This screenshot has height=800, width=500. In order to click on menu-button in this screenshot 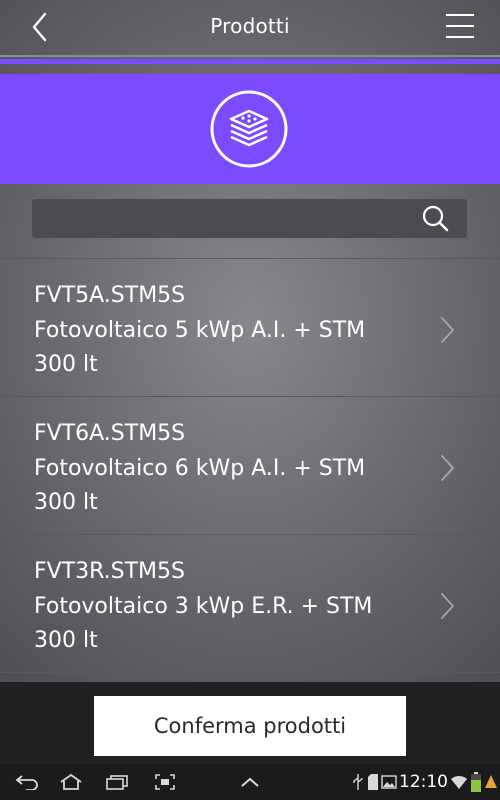, I will do `click(461, 27)`.